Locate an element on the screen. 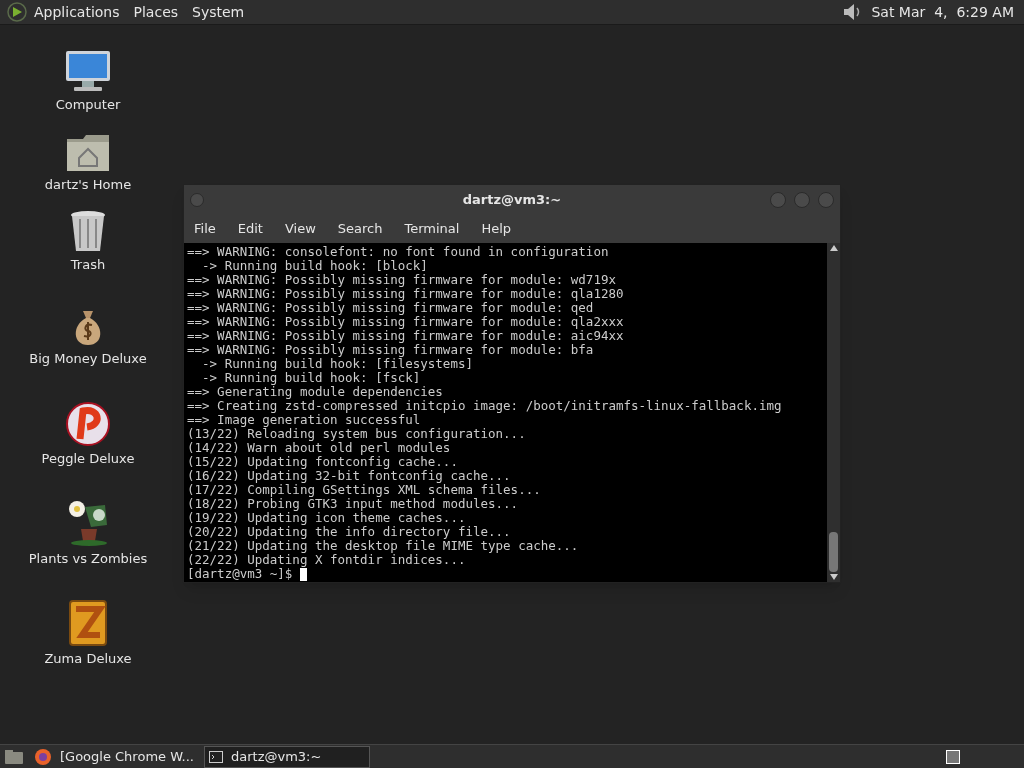 The width and height of the screenshot is (1024, 768). icon-label: Trash is located at coordinates (88, 265).